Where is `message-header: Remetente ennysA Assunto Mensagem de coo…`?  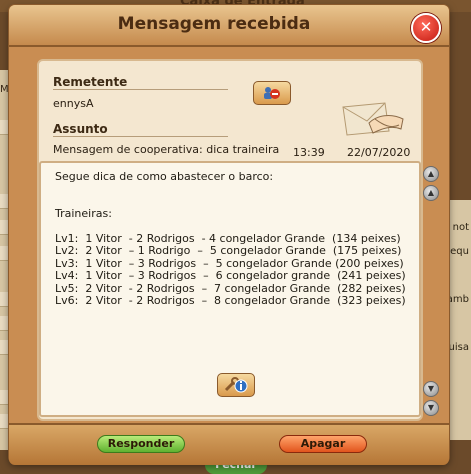 message-header: Remetente ennysA Assunto Mensagem de coo… is located at coordinates (230, 114).